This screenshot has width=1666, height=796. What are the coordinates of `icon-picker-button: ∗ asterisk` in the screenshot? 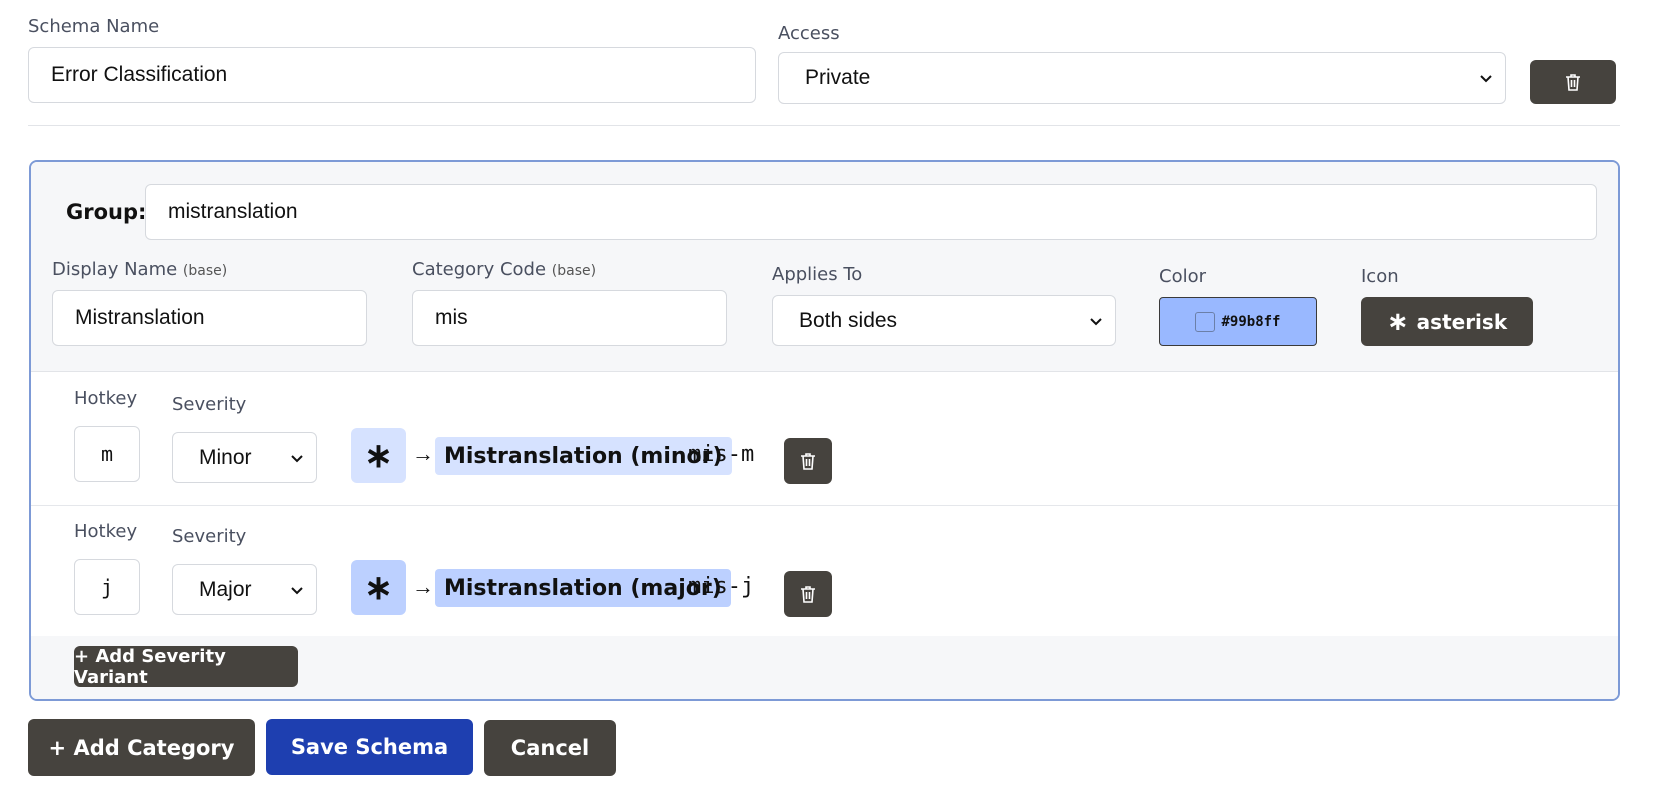 It's located at (1447, 321).